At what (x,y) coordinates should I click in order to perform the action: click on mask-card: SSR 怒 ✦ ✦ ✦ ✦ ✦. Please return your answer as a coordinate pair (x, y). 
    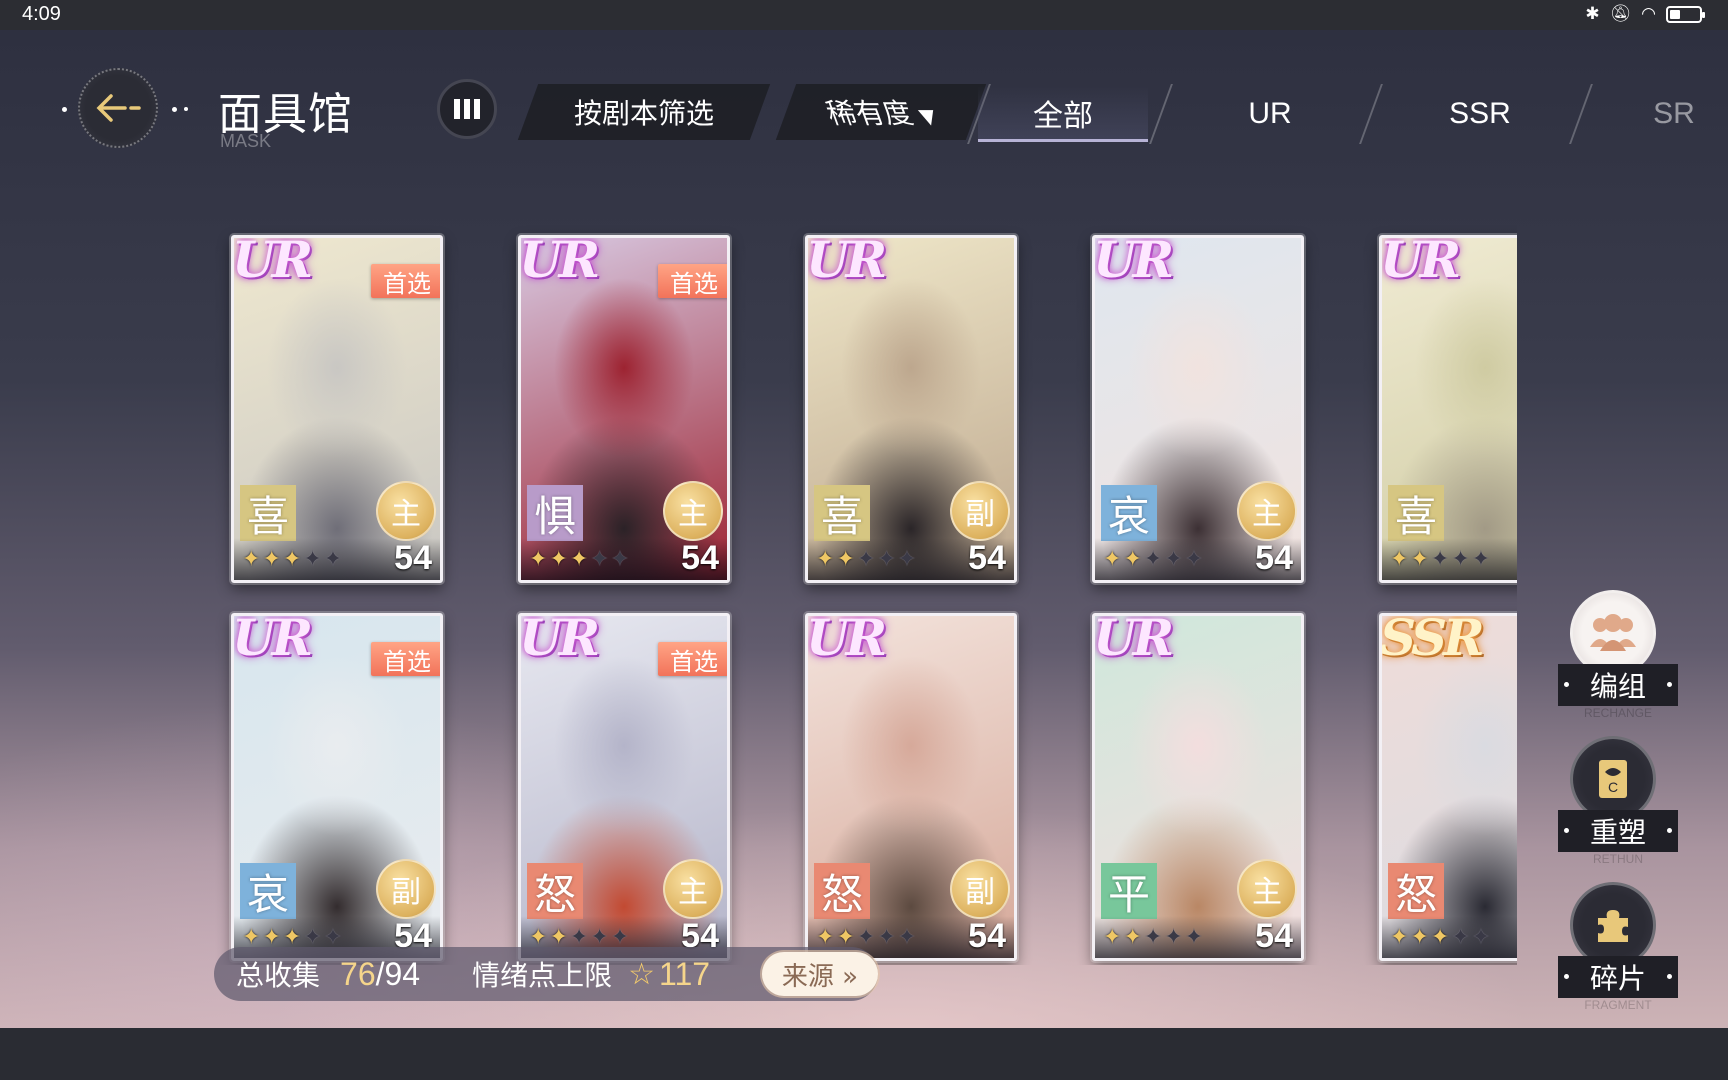
    Looking at the image, I should click on (1448, 787).